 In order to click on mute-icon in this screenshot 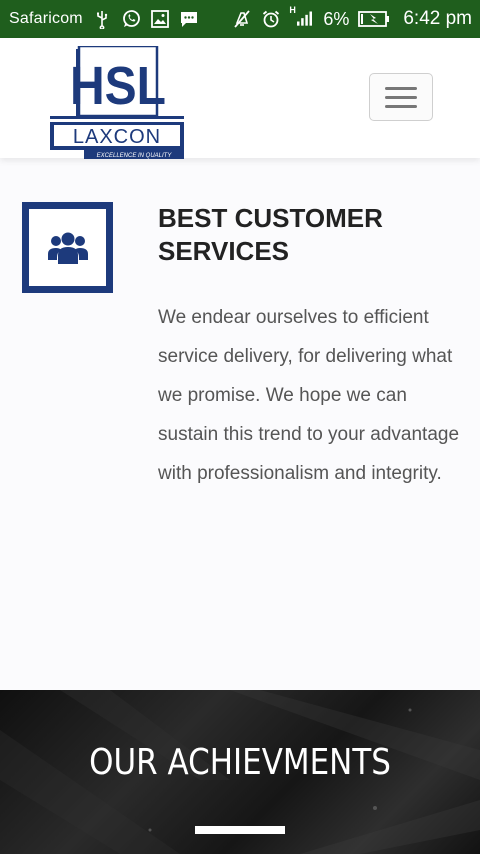, I will do `click(242, 19)`.